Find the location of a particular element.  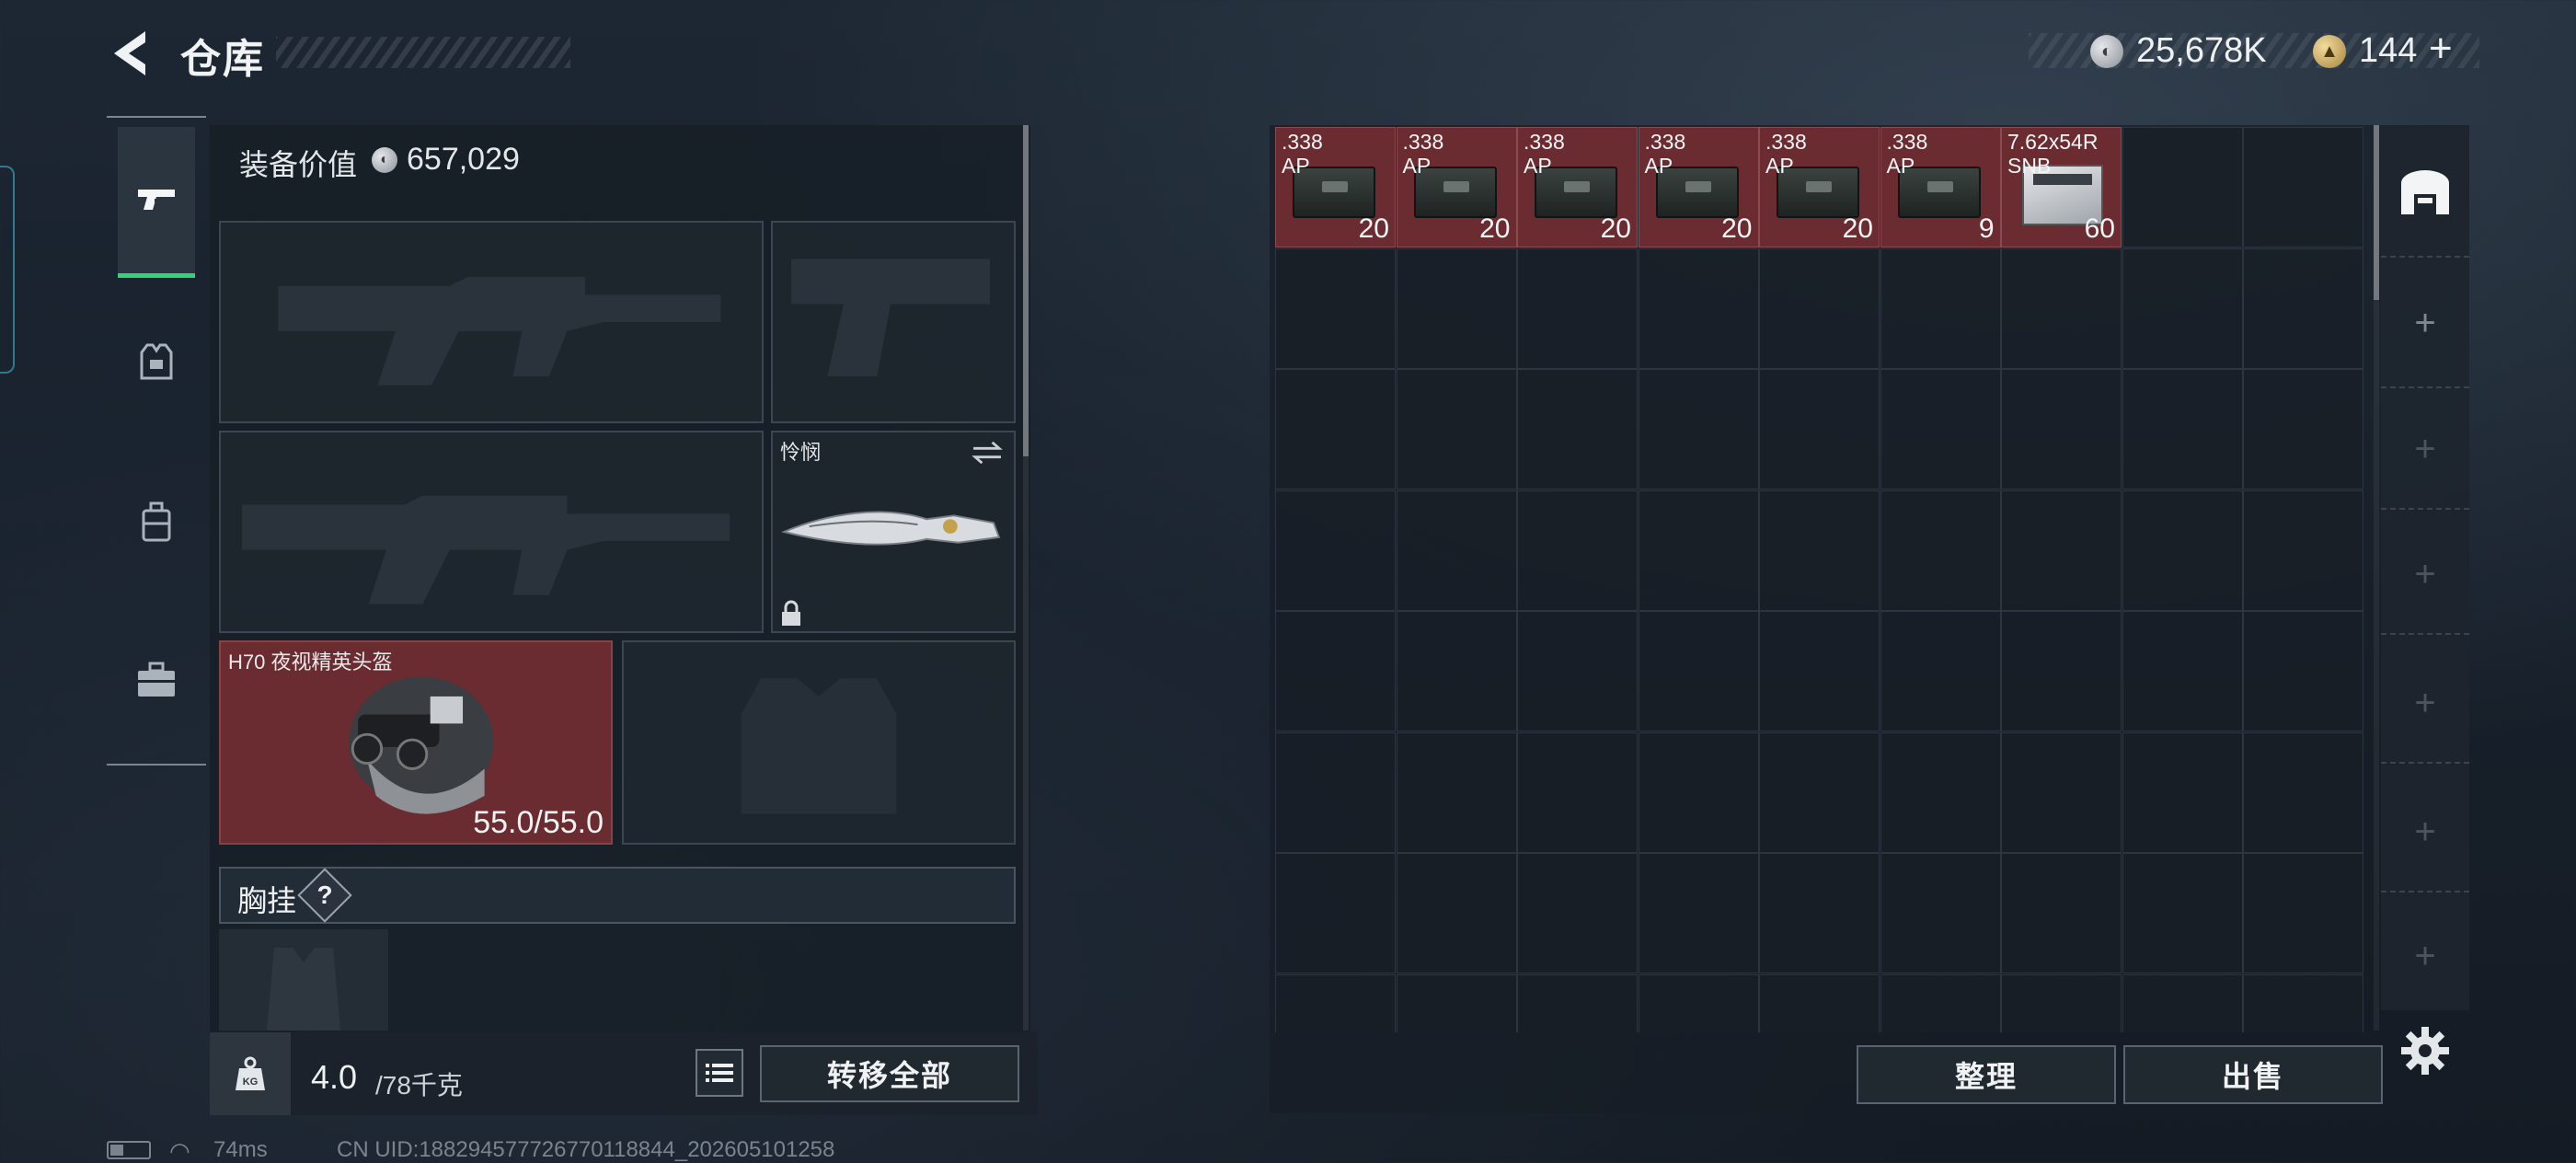

sell-button: 出售 is located at coordinates (2253, 1075).